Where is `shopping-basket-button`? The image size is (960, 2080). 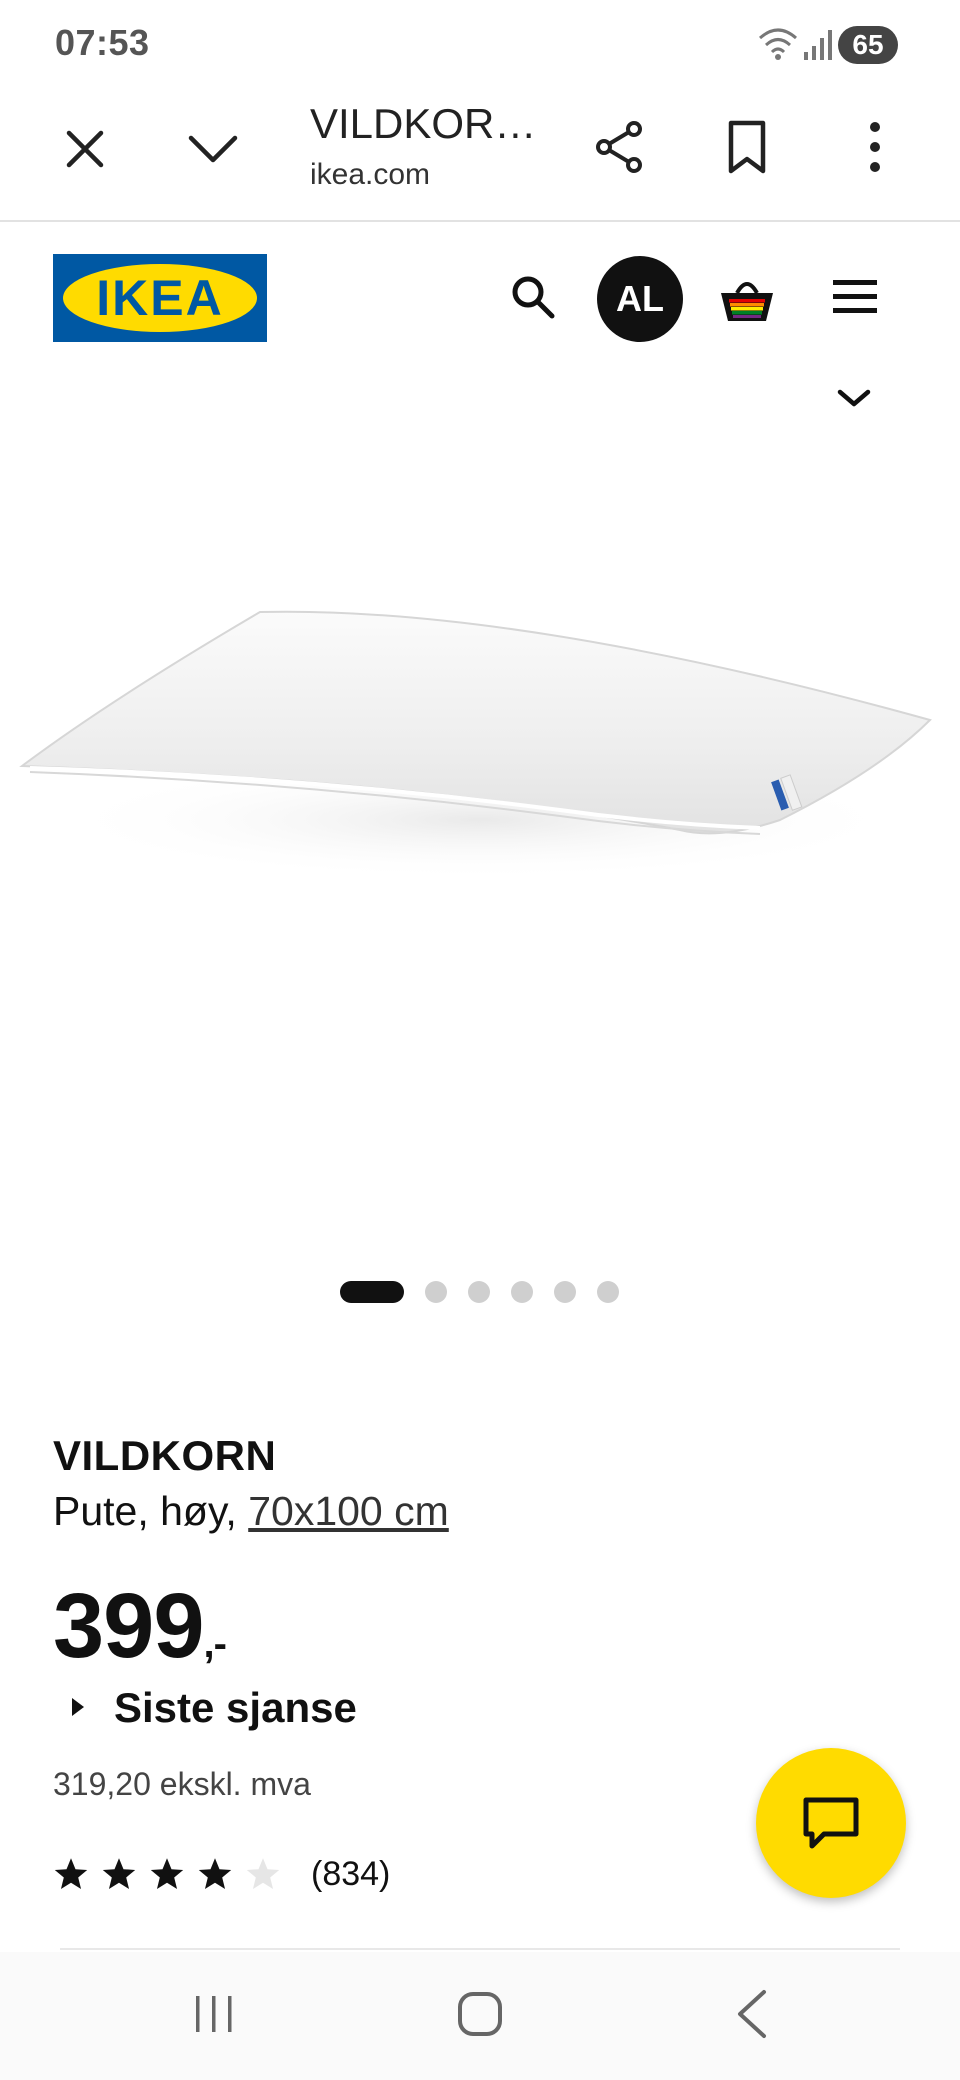 shopping-basket-button is located at coordinates (747, 299).